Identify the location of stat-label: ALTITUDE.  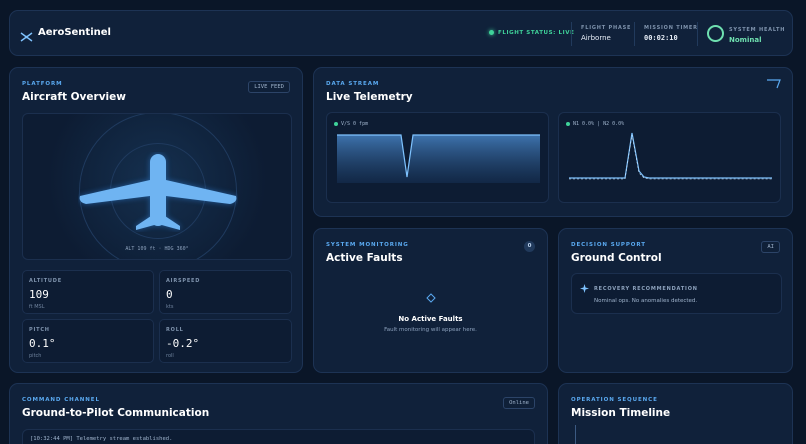
(45, 281).